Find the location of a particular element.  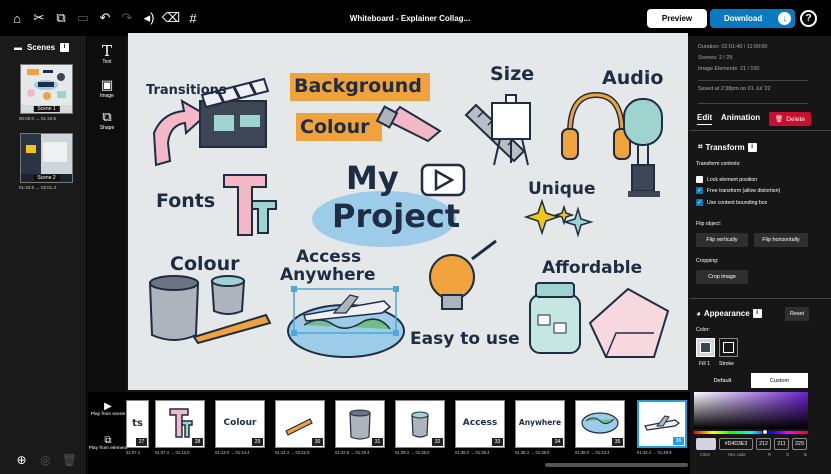

canvas-text-audio: Audio is located at coordinates (632, 78).